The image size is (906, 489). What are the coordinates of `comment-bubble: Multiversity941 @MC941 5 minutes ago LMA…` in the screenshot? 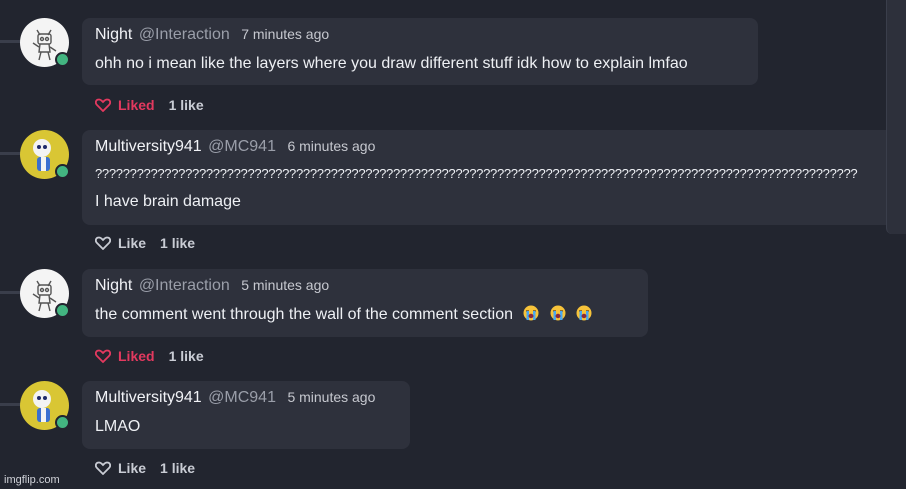 It's located at (246, 415).